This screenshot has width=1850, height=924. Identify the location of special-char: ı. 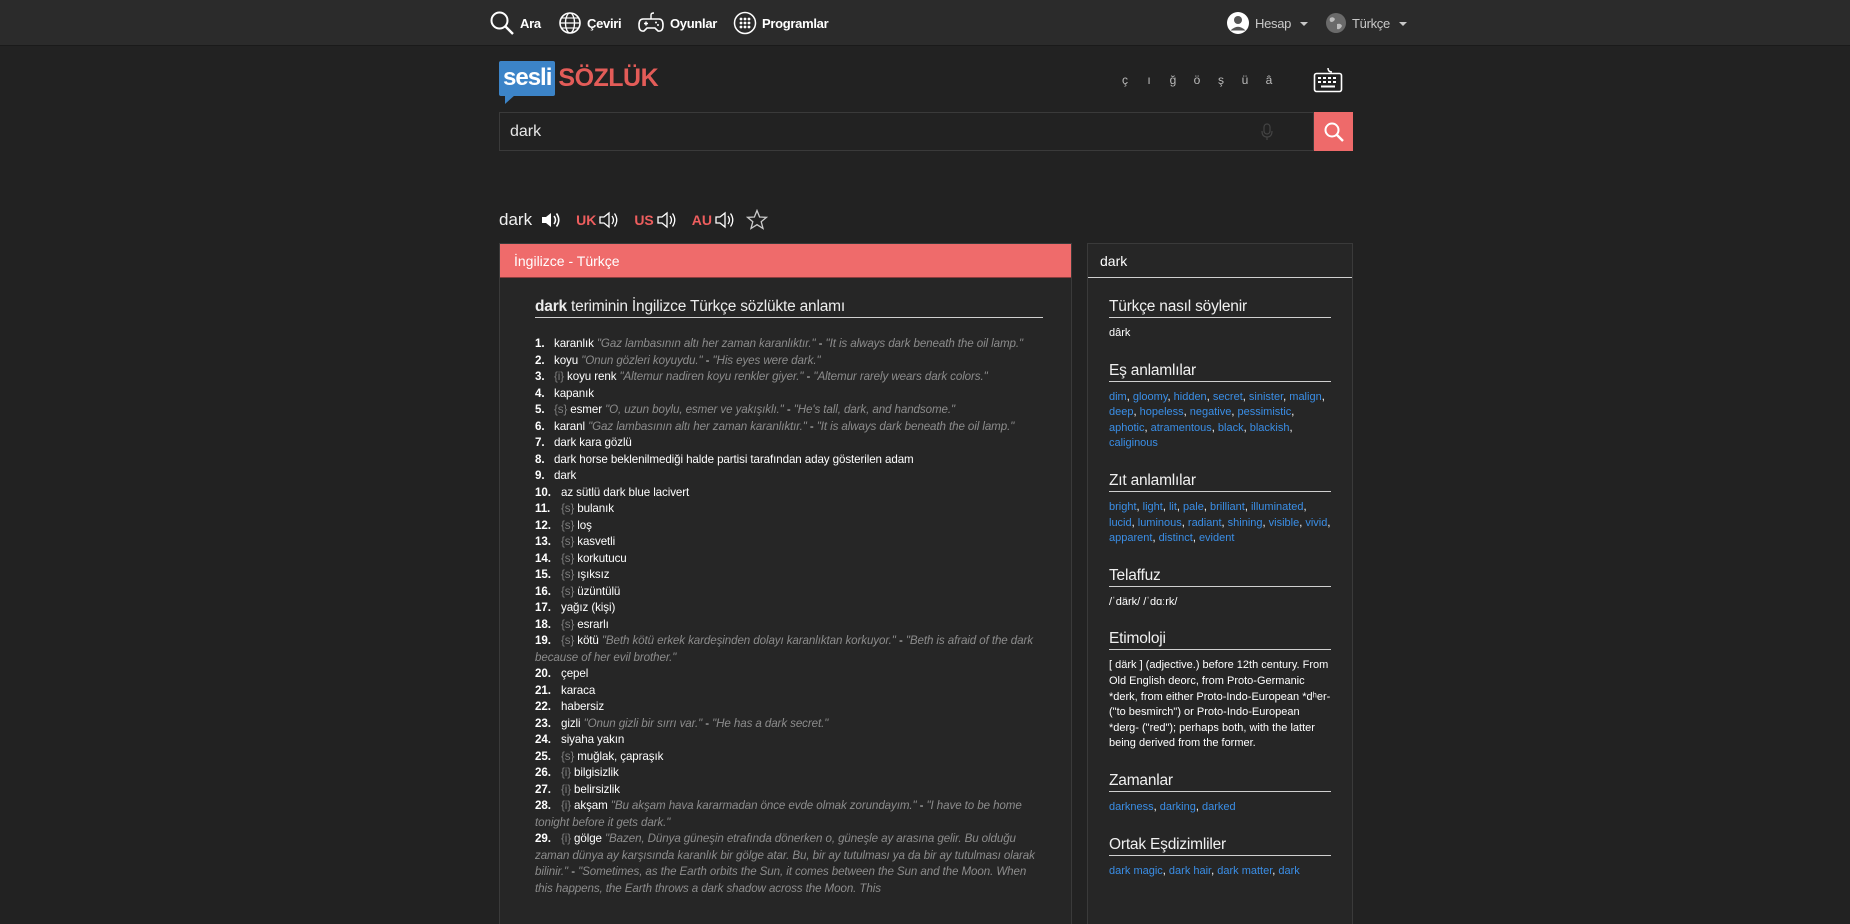
(1149, 80).